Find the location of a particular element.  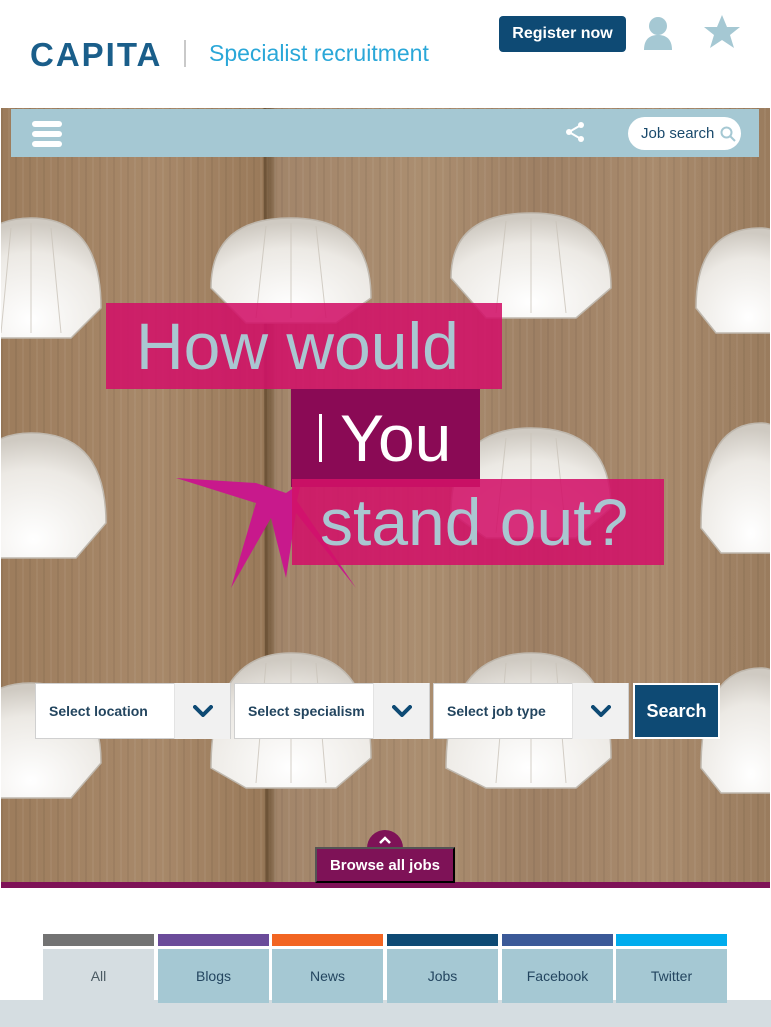

browse-all-jobs-button: Browse all jobs is located at coordinates (385, 865).